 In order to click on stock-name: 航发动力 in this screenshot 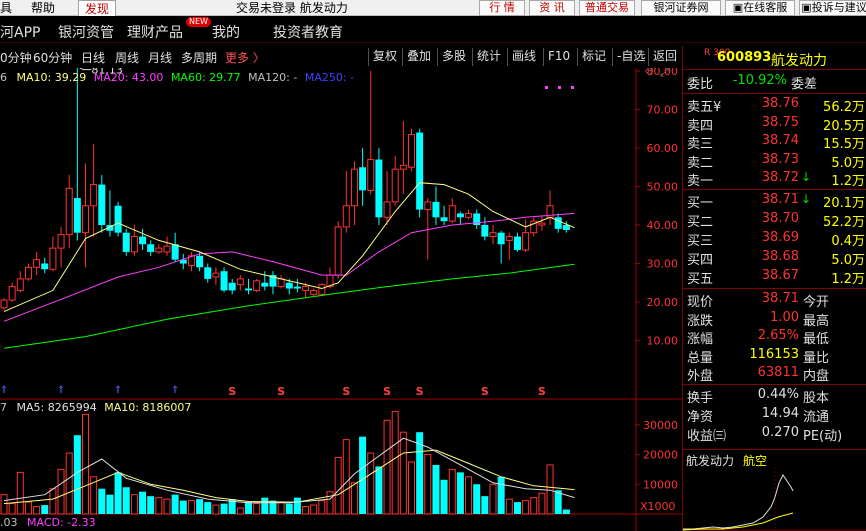, I will do `click(799, 60)`.